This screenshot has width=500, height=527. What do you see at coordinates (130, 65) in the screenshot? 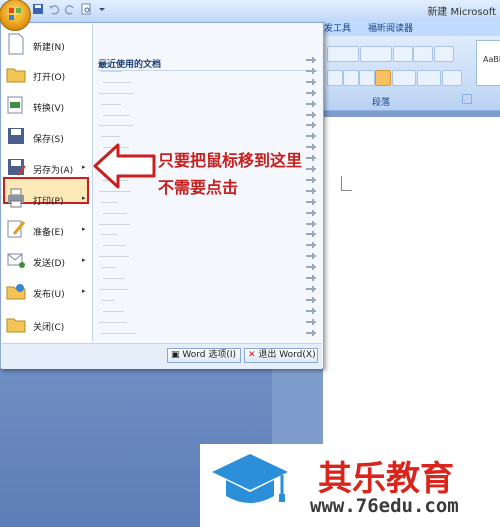
I see `recent-documents-title: 最近使用的文档` at bounding box center [130, 65].